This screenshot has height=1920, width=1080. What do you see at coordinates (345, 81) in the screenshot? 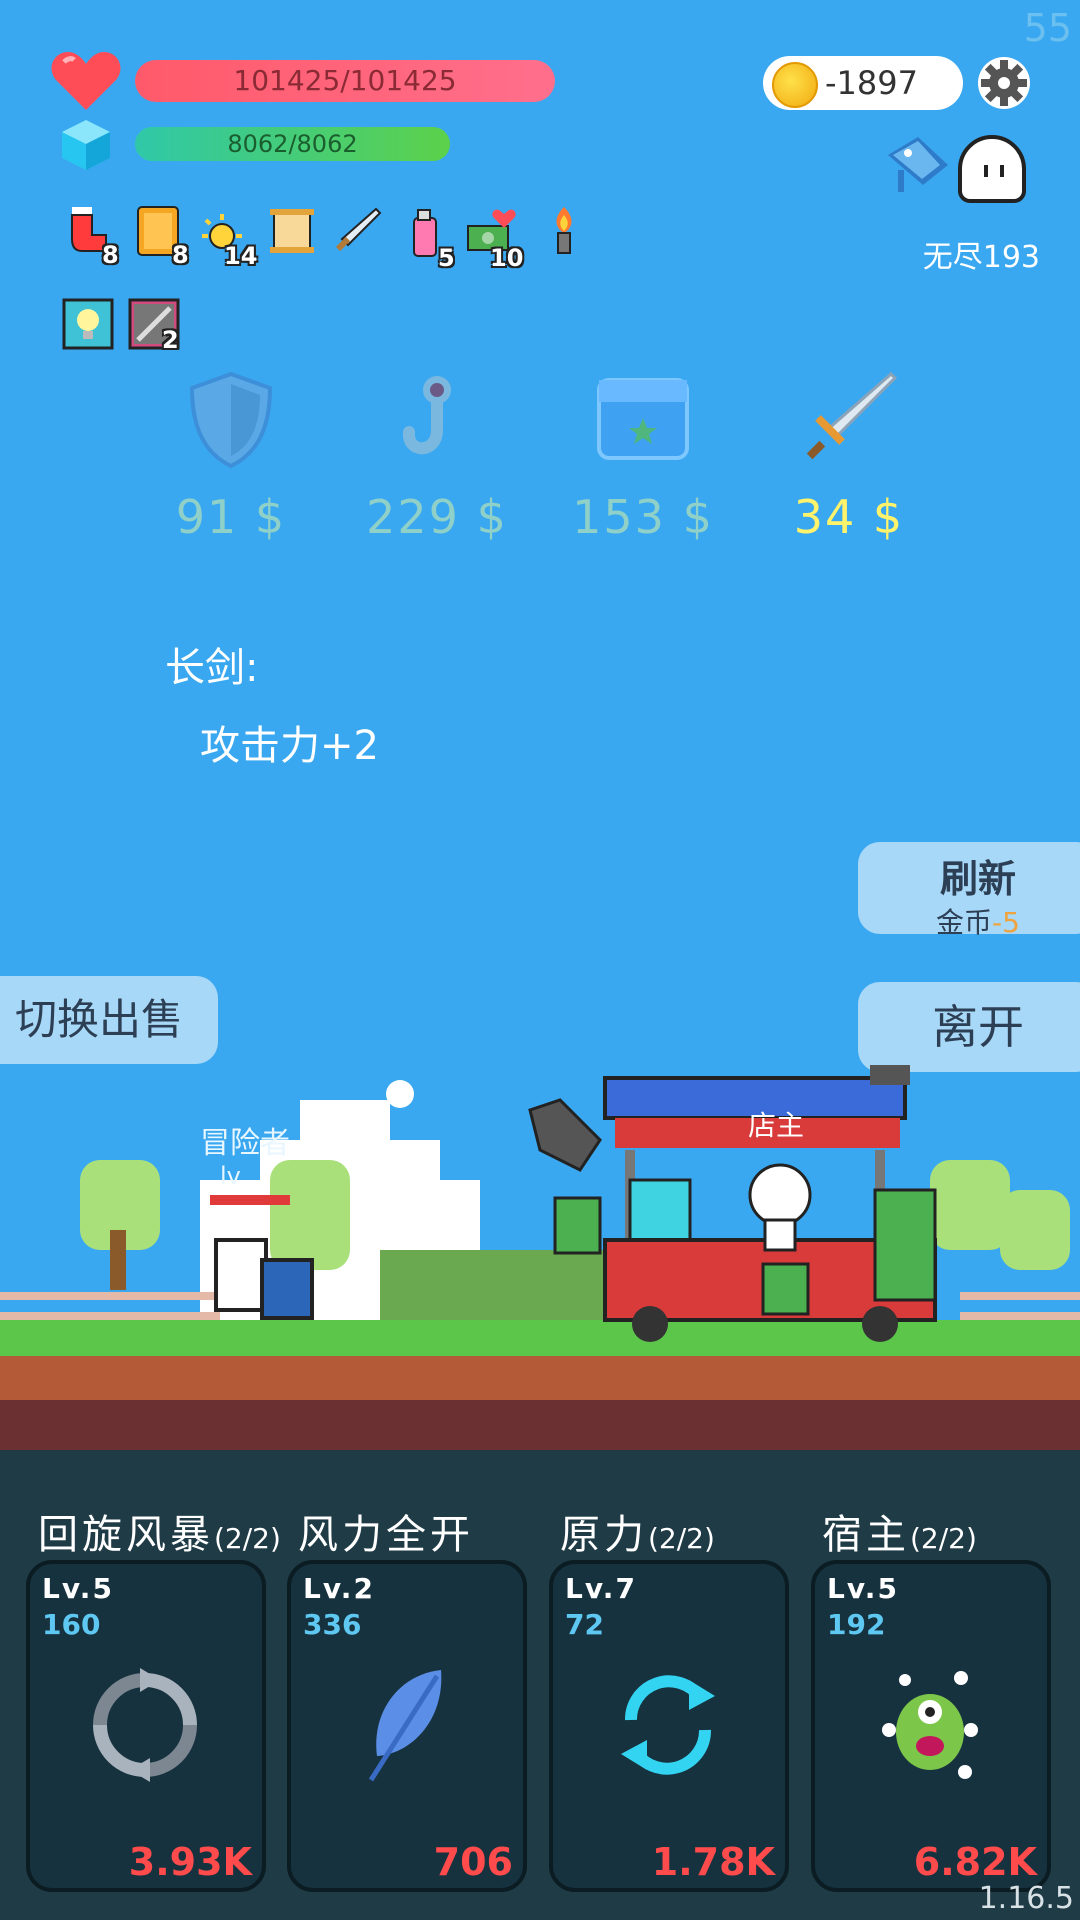
I see `hp-bar: 101425/101425` at bounding box center [345, 81].